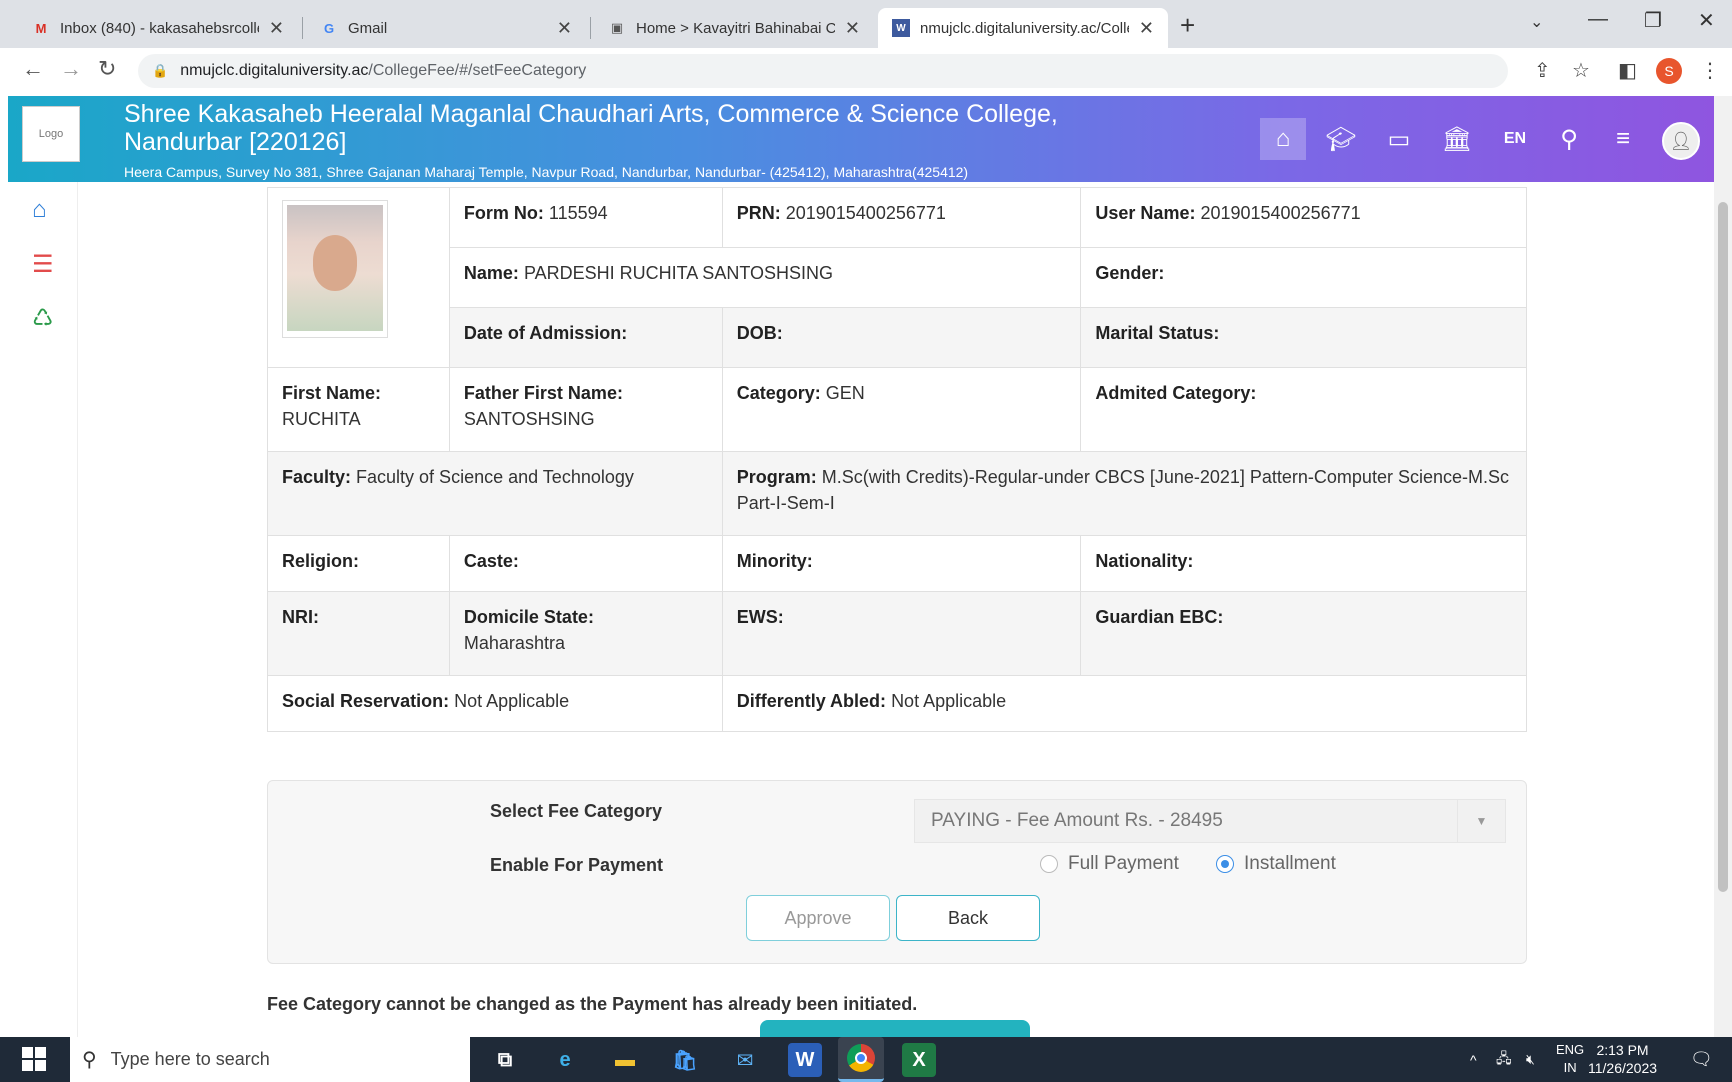 Image resolution: width=1732 pixels, height=1082 pixels. What do you see at coordinates (71, 69) in the screenshot?
I see `forward-arrow-icon: →` at bounding box center [71, 69].